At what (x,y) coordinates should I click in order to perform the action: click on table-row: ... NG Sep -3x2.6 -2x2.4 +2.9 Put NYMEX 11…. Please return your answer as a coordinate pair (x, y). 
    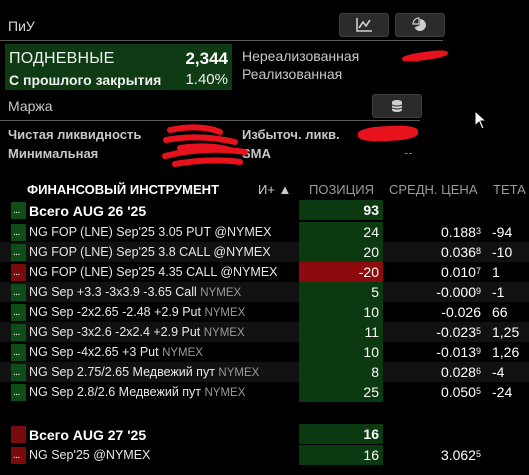
    Looking at the image, I should click on (264, 332).